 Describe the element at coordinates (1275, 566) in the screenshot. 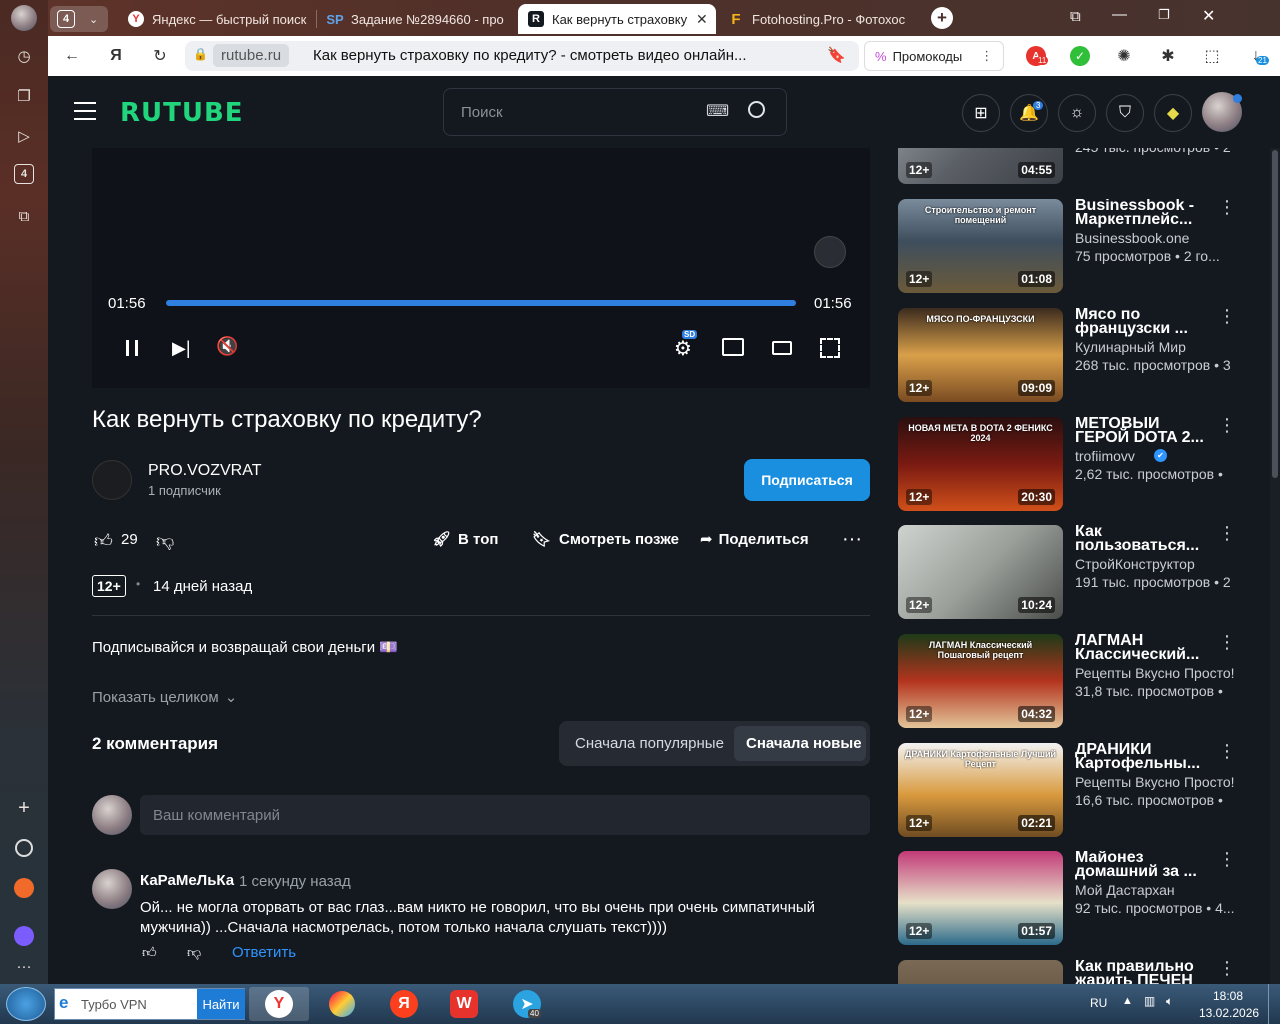

I see `scrollbar` at that location.